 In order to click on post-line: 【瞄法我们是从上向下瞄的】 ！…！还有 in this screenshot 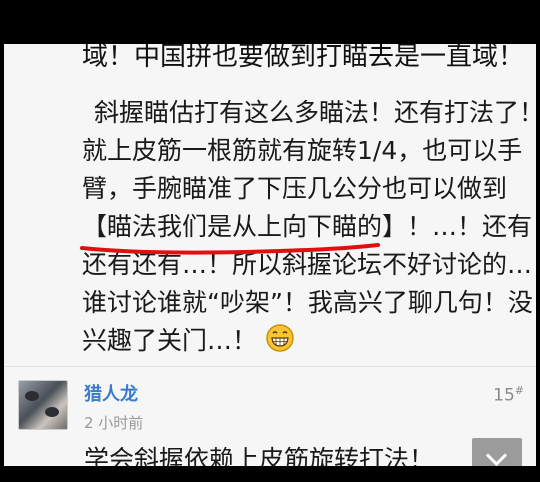, I will do `click(306, 231)`.